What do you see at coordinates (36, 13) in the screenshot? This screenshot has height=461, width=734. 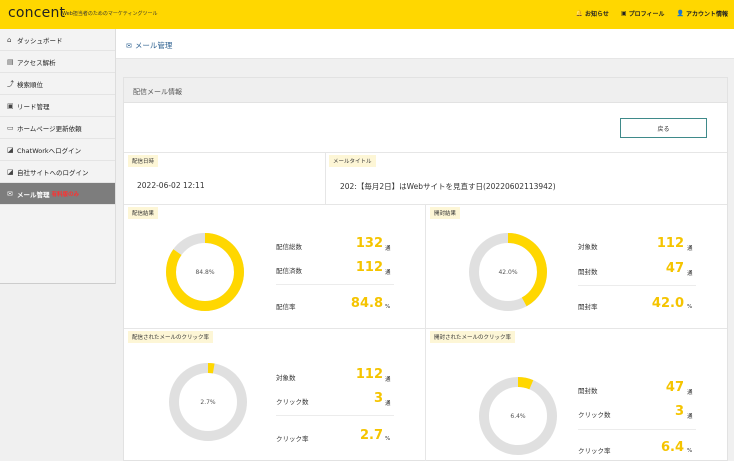 I see `logo: concent` at bounding box center [36, 13].